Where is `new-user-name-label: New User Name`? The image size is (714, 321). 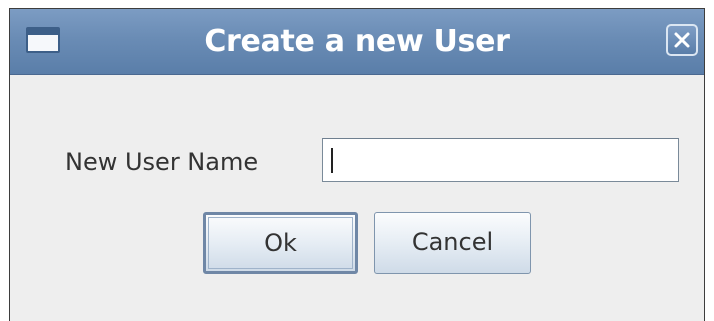 new-user-name-label: New User Name is located at coordinates (162, 162).